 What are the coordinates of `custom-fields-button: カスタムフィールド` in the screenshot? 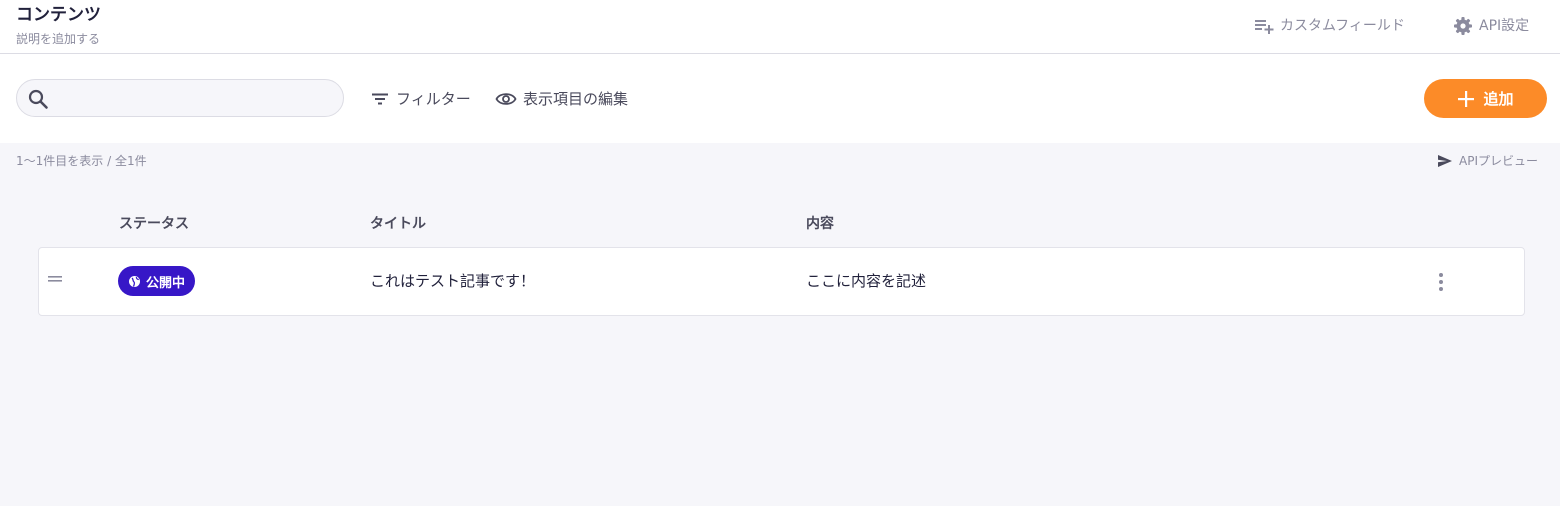 It's located at (1329, 26).